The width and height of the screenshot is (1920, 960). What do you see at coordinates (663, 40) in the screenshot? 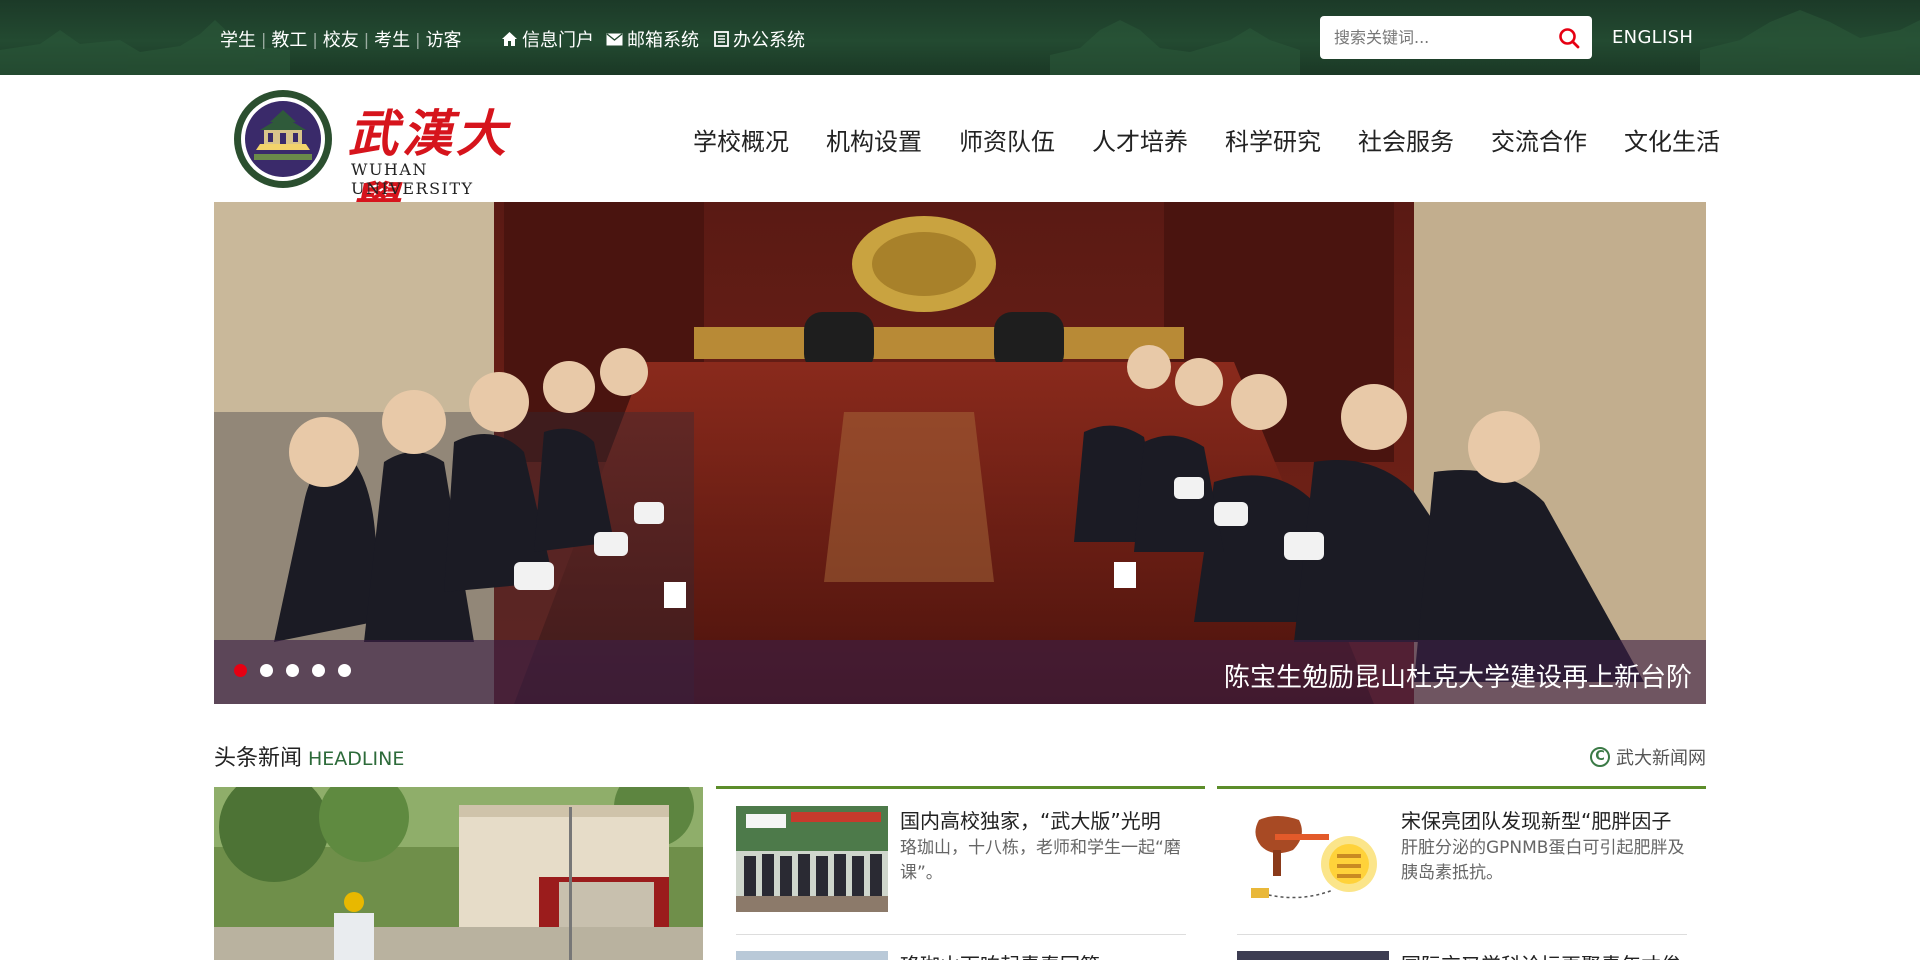
I see `mail-system-label: 邮箱系统` at bounding box center [663, 40].